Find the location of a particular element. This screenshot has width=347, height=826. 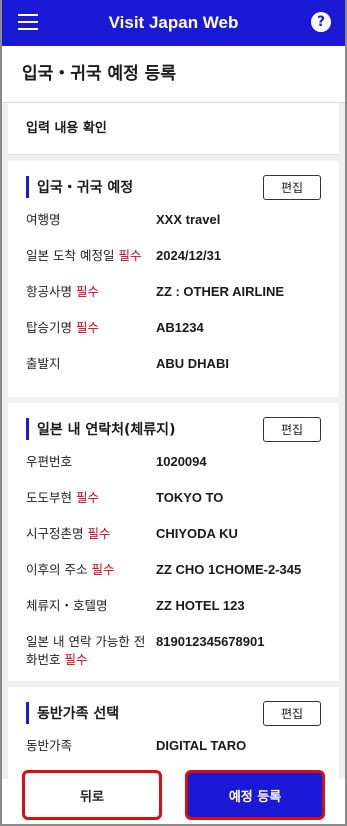

section-title: 입국・귀국 예정 is located at coordinates (79, 187).